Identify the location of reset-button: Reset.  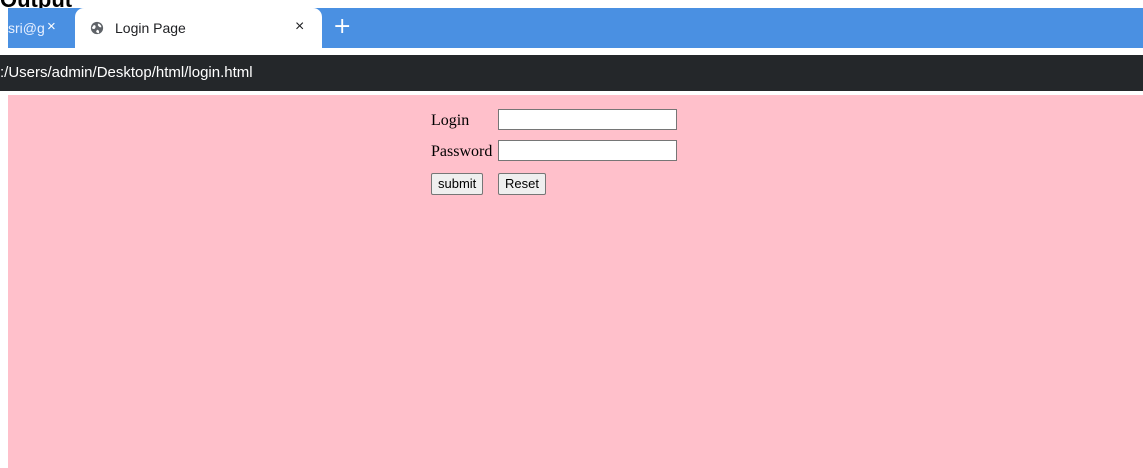
(522, 184).